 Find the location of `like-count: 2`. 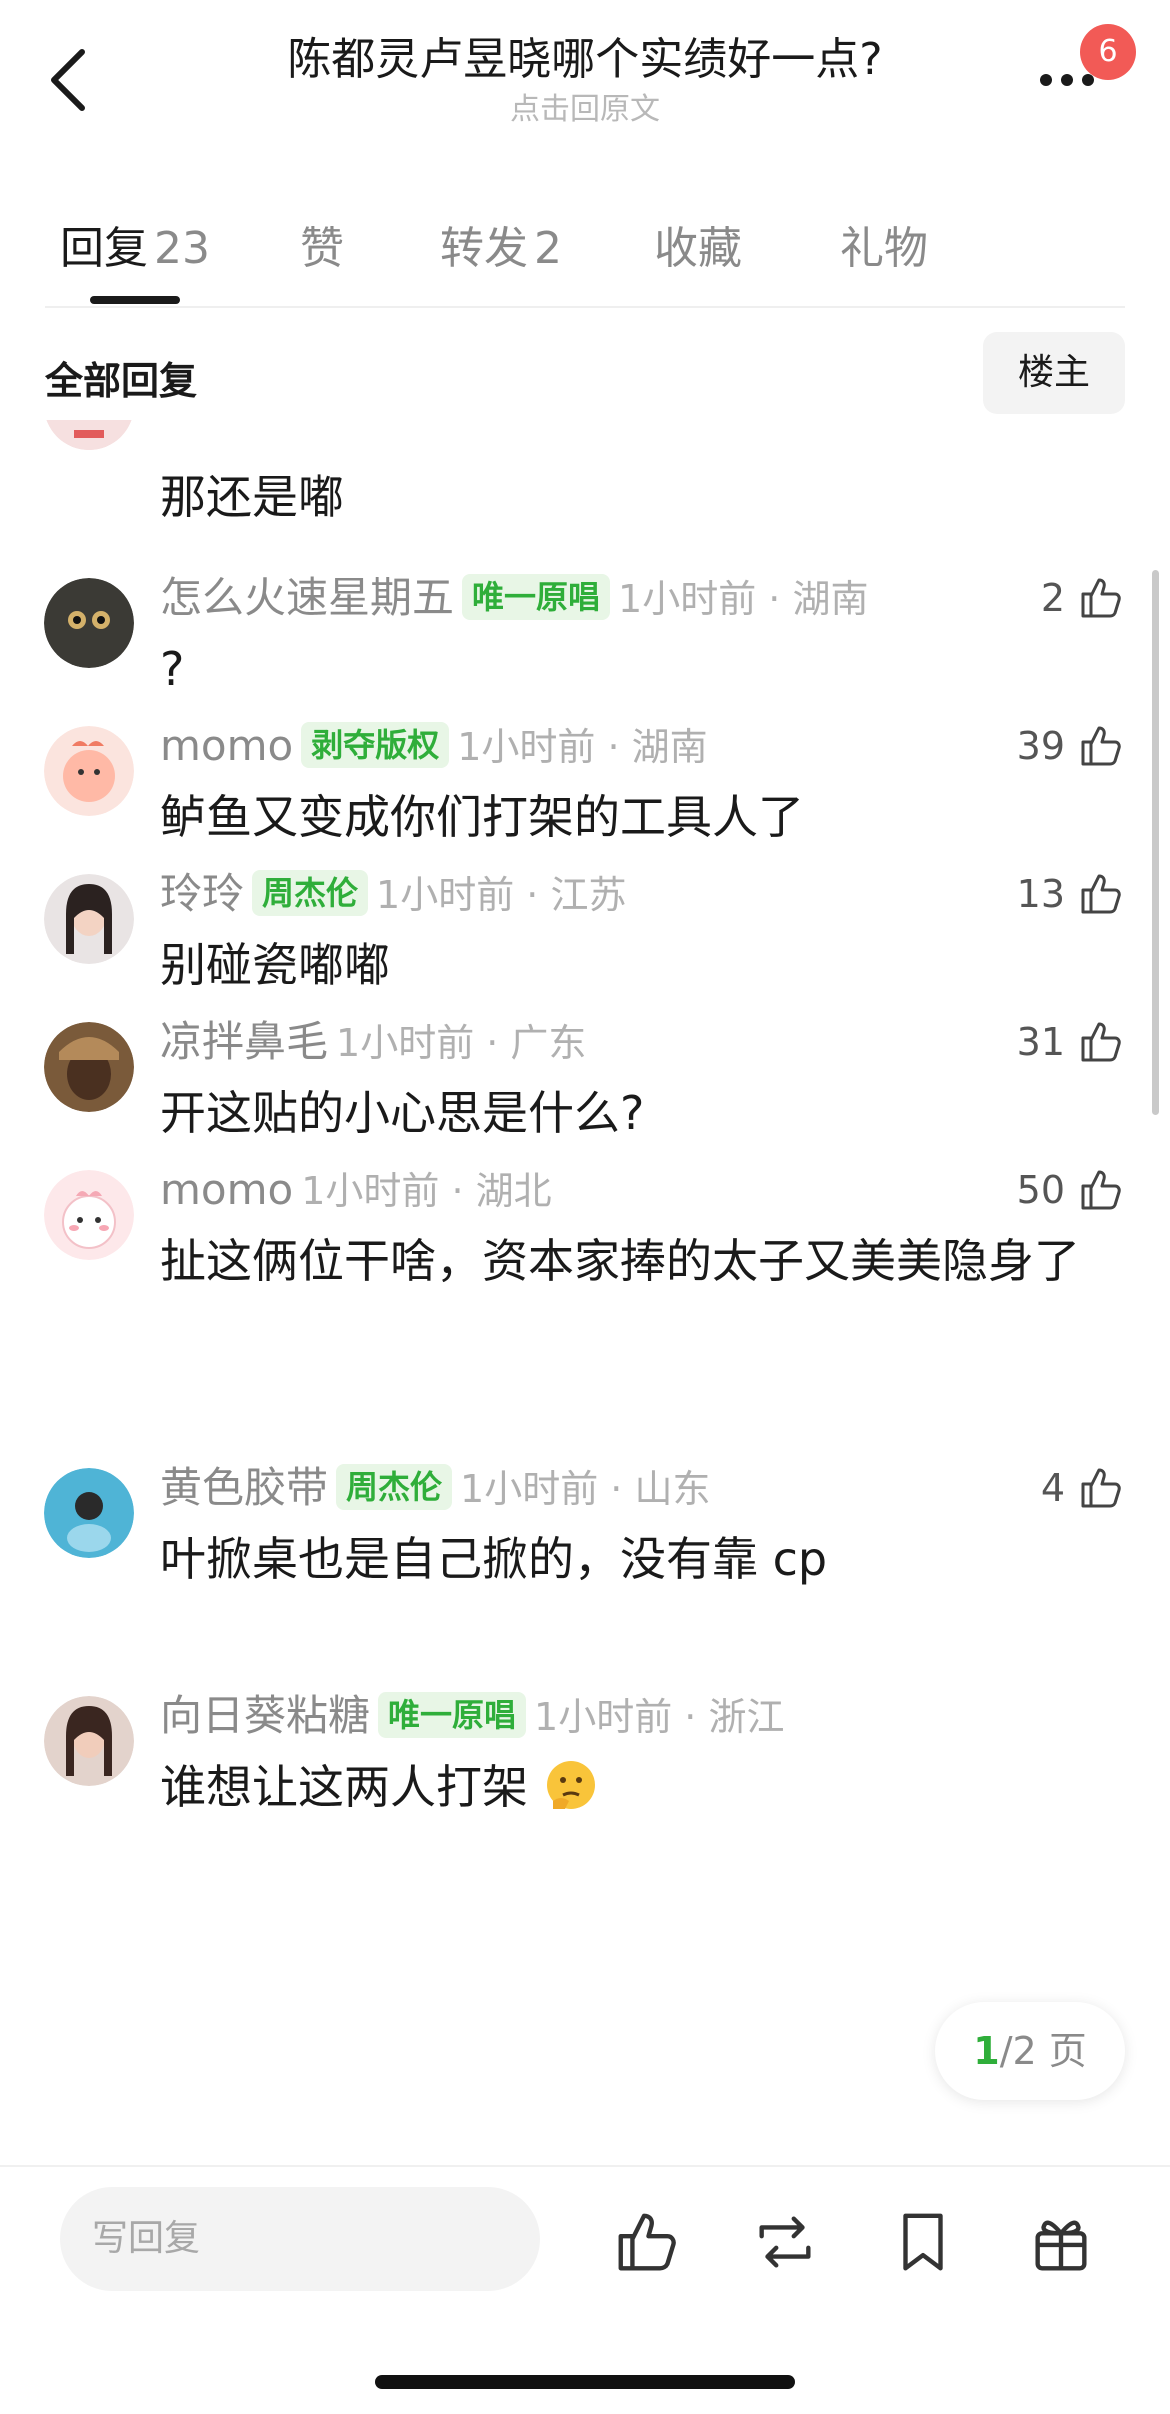

like-count: 2 is located at coordinates (1052, 598).